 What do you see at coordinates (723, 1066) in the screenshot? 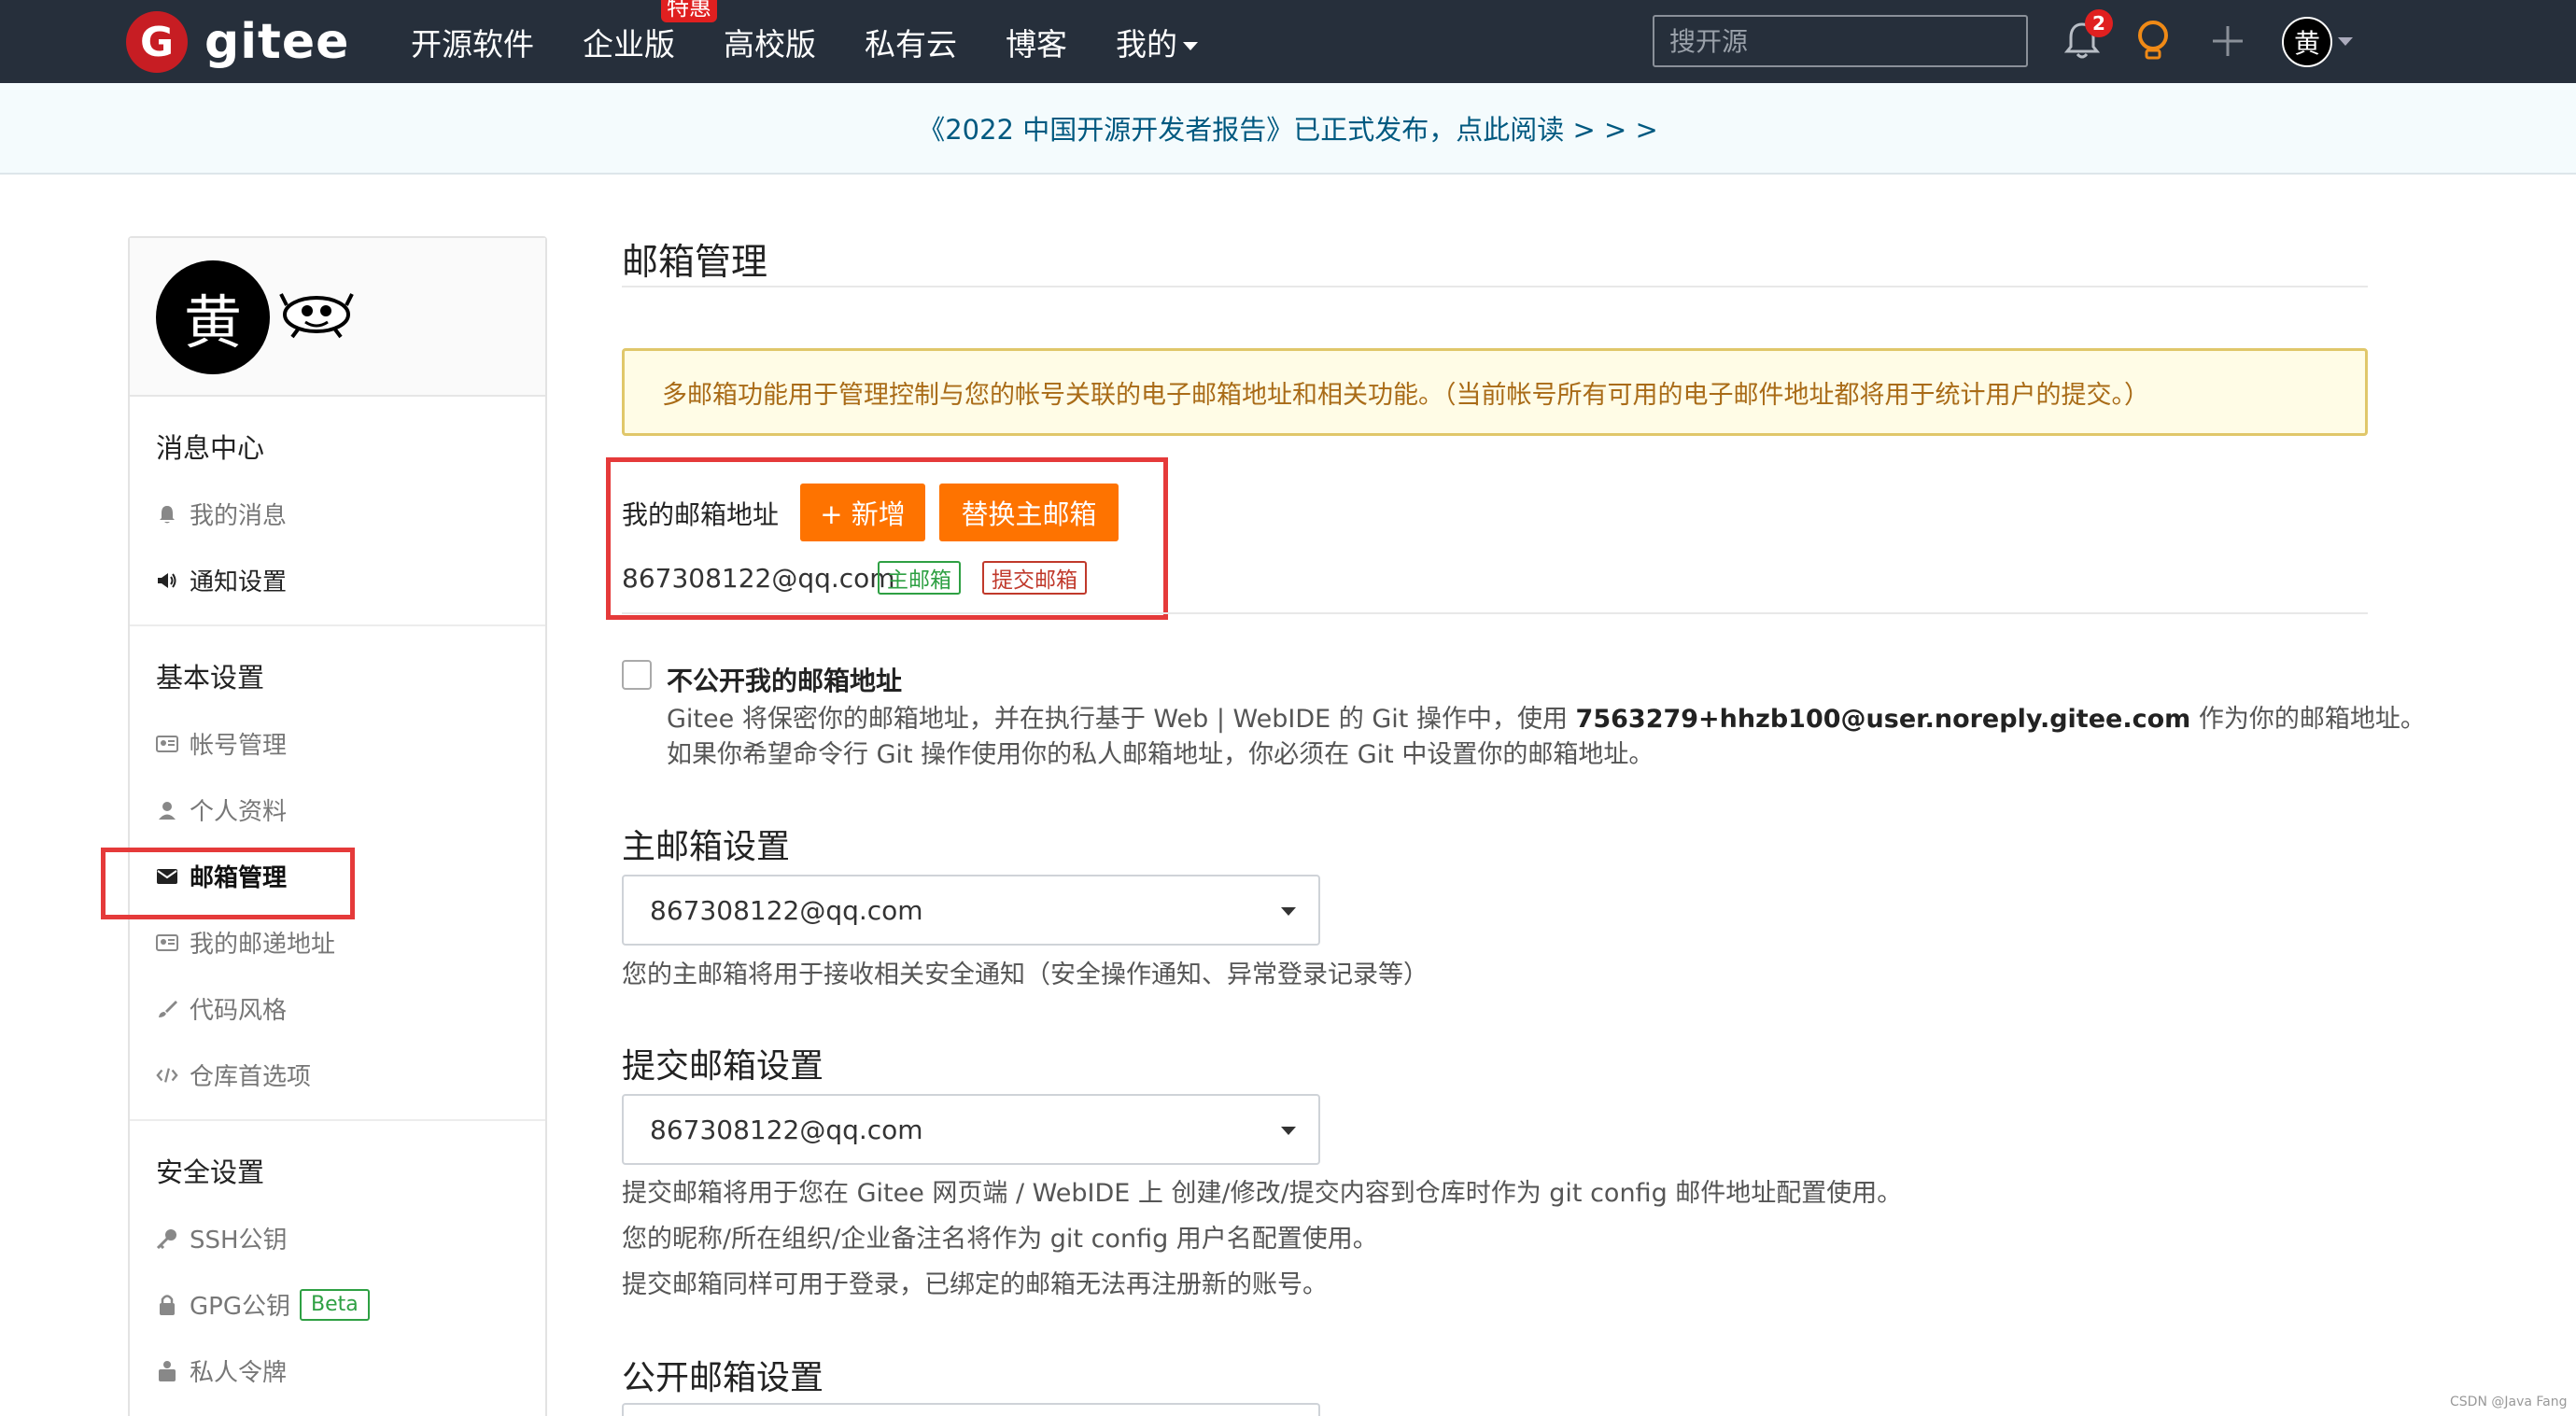
I see `commit-email-settings-title: 提交邮箱设置` at bounding box center [723, 1066].